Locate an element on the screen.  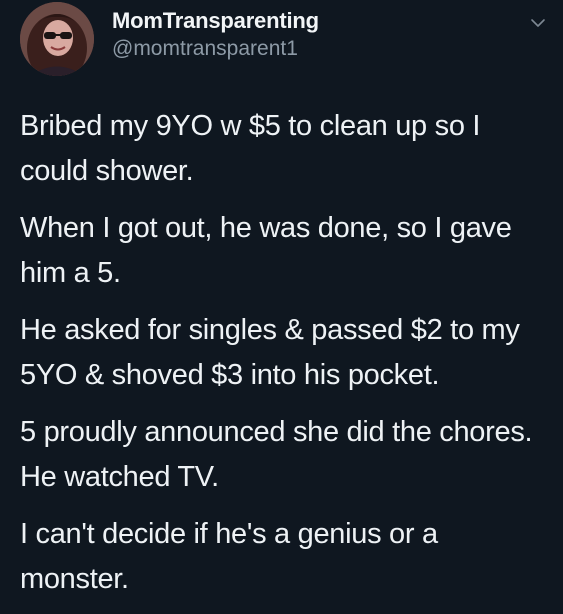
author-names: MomTransparenting @momtransparent1 is located at coordinates (215, 35).